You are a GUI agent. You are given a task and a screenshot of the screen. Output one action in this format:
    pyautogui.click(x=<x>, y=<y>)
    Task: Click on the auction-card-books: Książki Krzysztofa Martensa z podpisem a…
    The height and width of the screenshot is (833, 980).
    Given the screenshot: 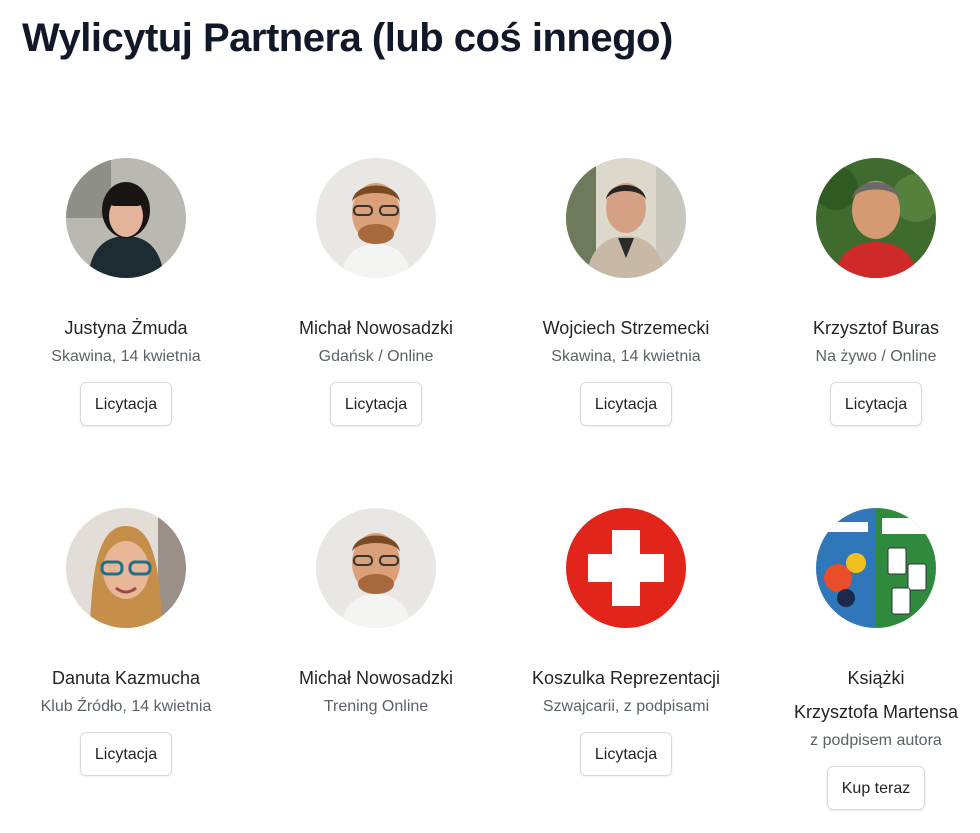 What is the action you would take?
    pyautogui.click(x=865, y=659)
    